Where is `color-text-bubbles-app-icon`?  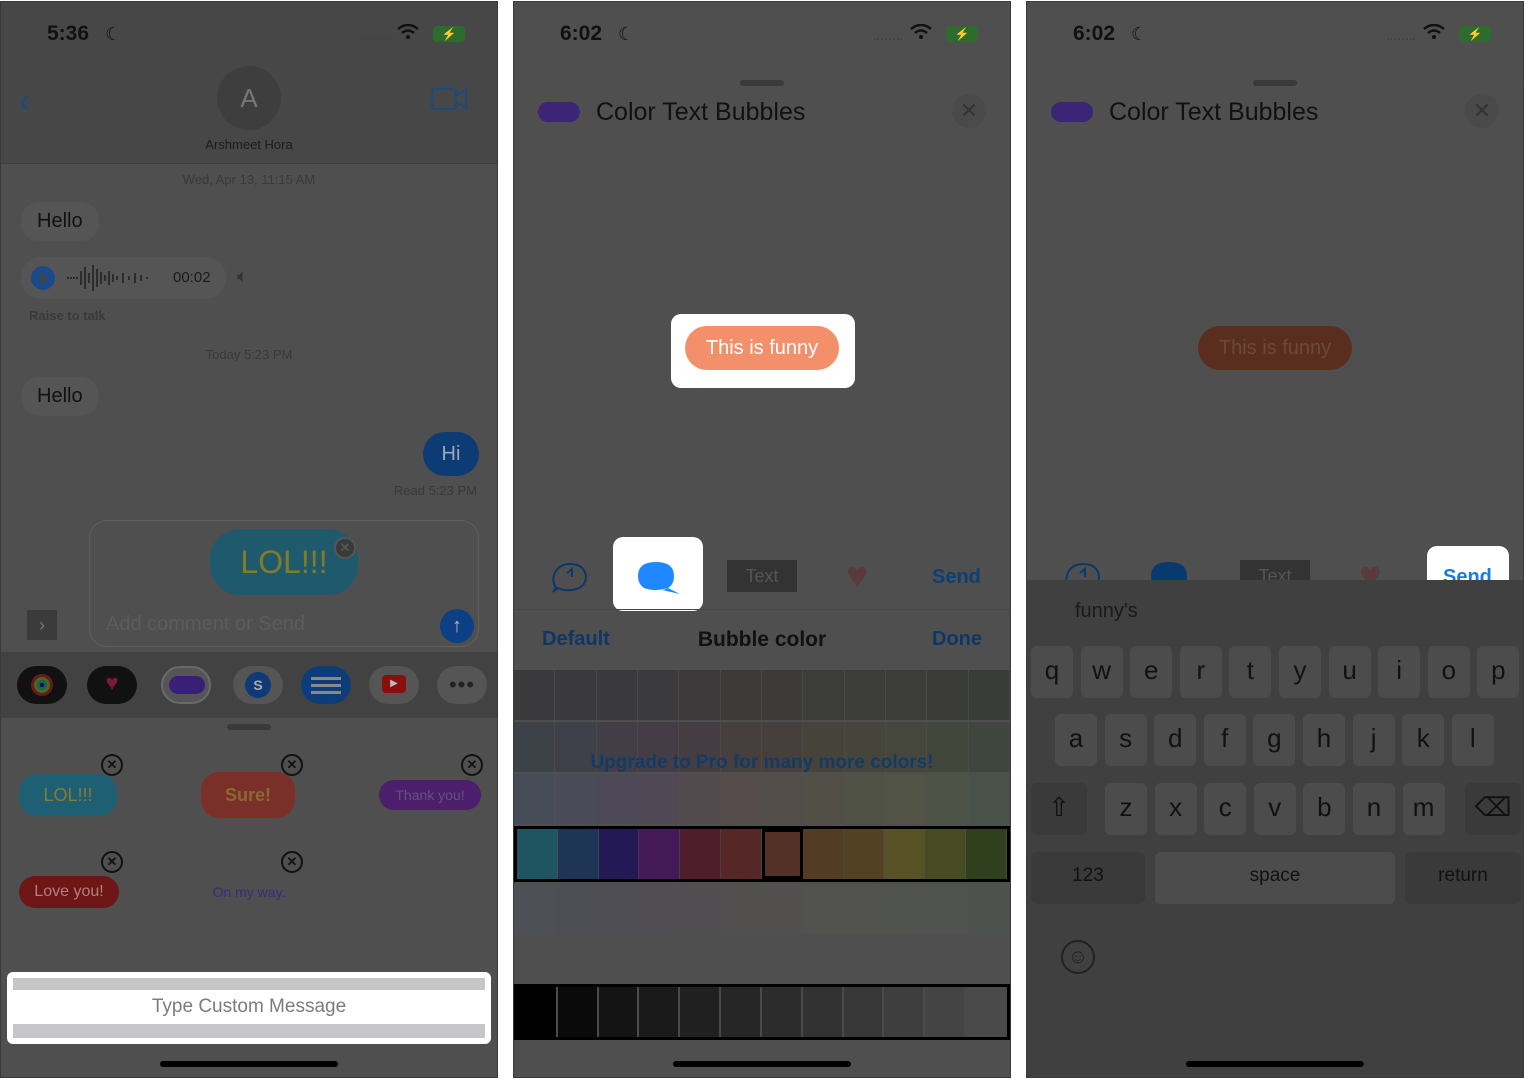 color-text-bubbles-app-icon is located at coordinates (186, 685).